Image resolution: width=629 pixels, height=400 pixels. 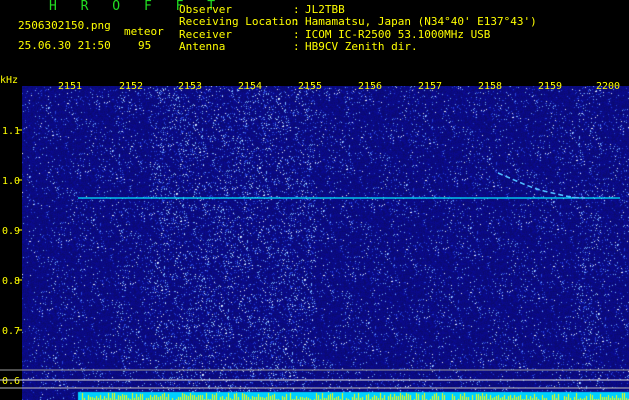 What do you see at coordinates (490, 86) in the screenshot?
I see `x-tick-label: 2158` at bounding box center [490, 86].